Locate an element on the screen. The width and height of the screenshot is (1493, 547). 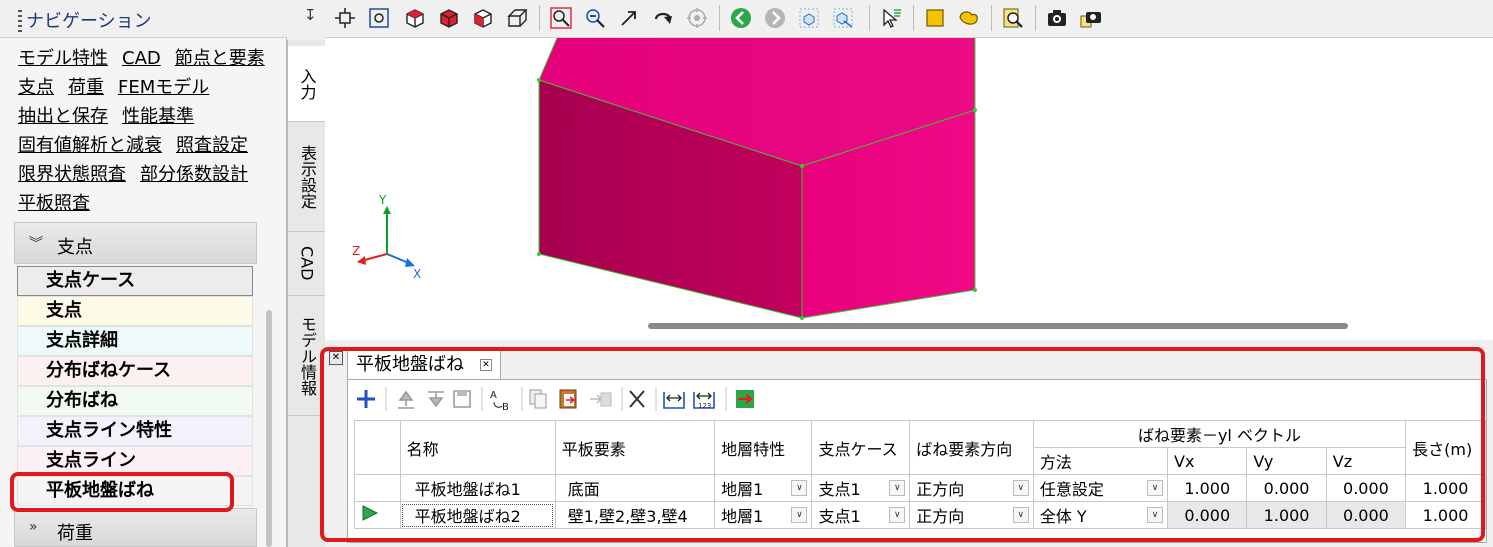
iso-view-icon is located at coordinates (415, 18).